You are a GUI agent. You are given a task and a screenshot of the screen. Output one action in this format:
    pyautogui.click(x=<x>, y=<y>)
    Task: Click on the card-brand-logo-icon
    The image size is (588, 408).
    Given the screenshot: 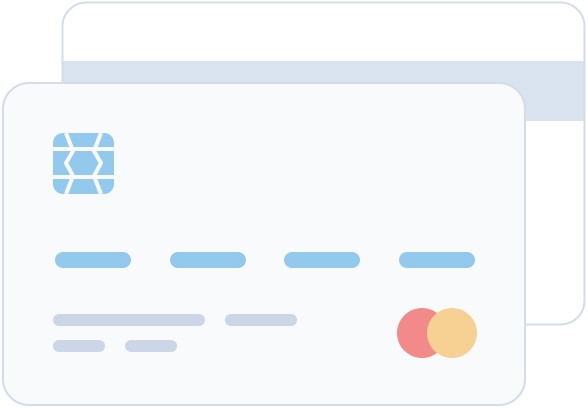 What is the action you would take?
    pyautogui.click(x=437, y=333)
    